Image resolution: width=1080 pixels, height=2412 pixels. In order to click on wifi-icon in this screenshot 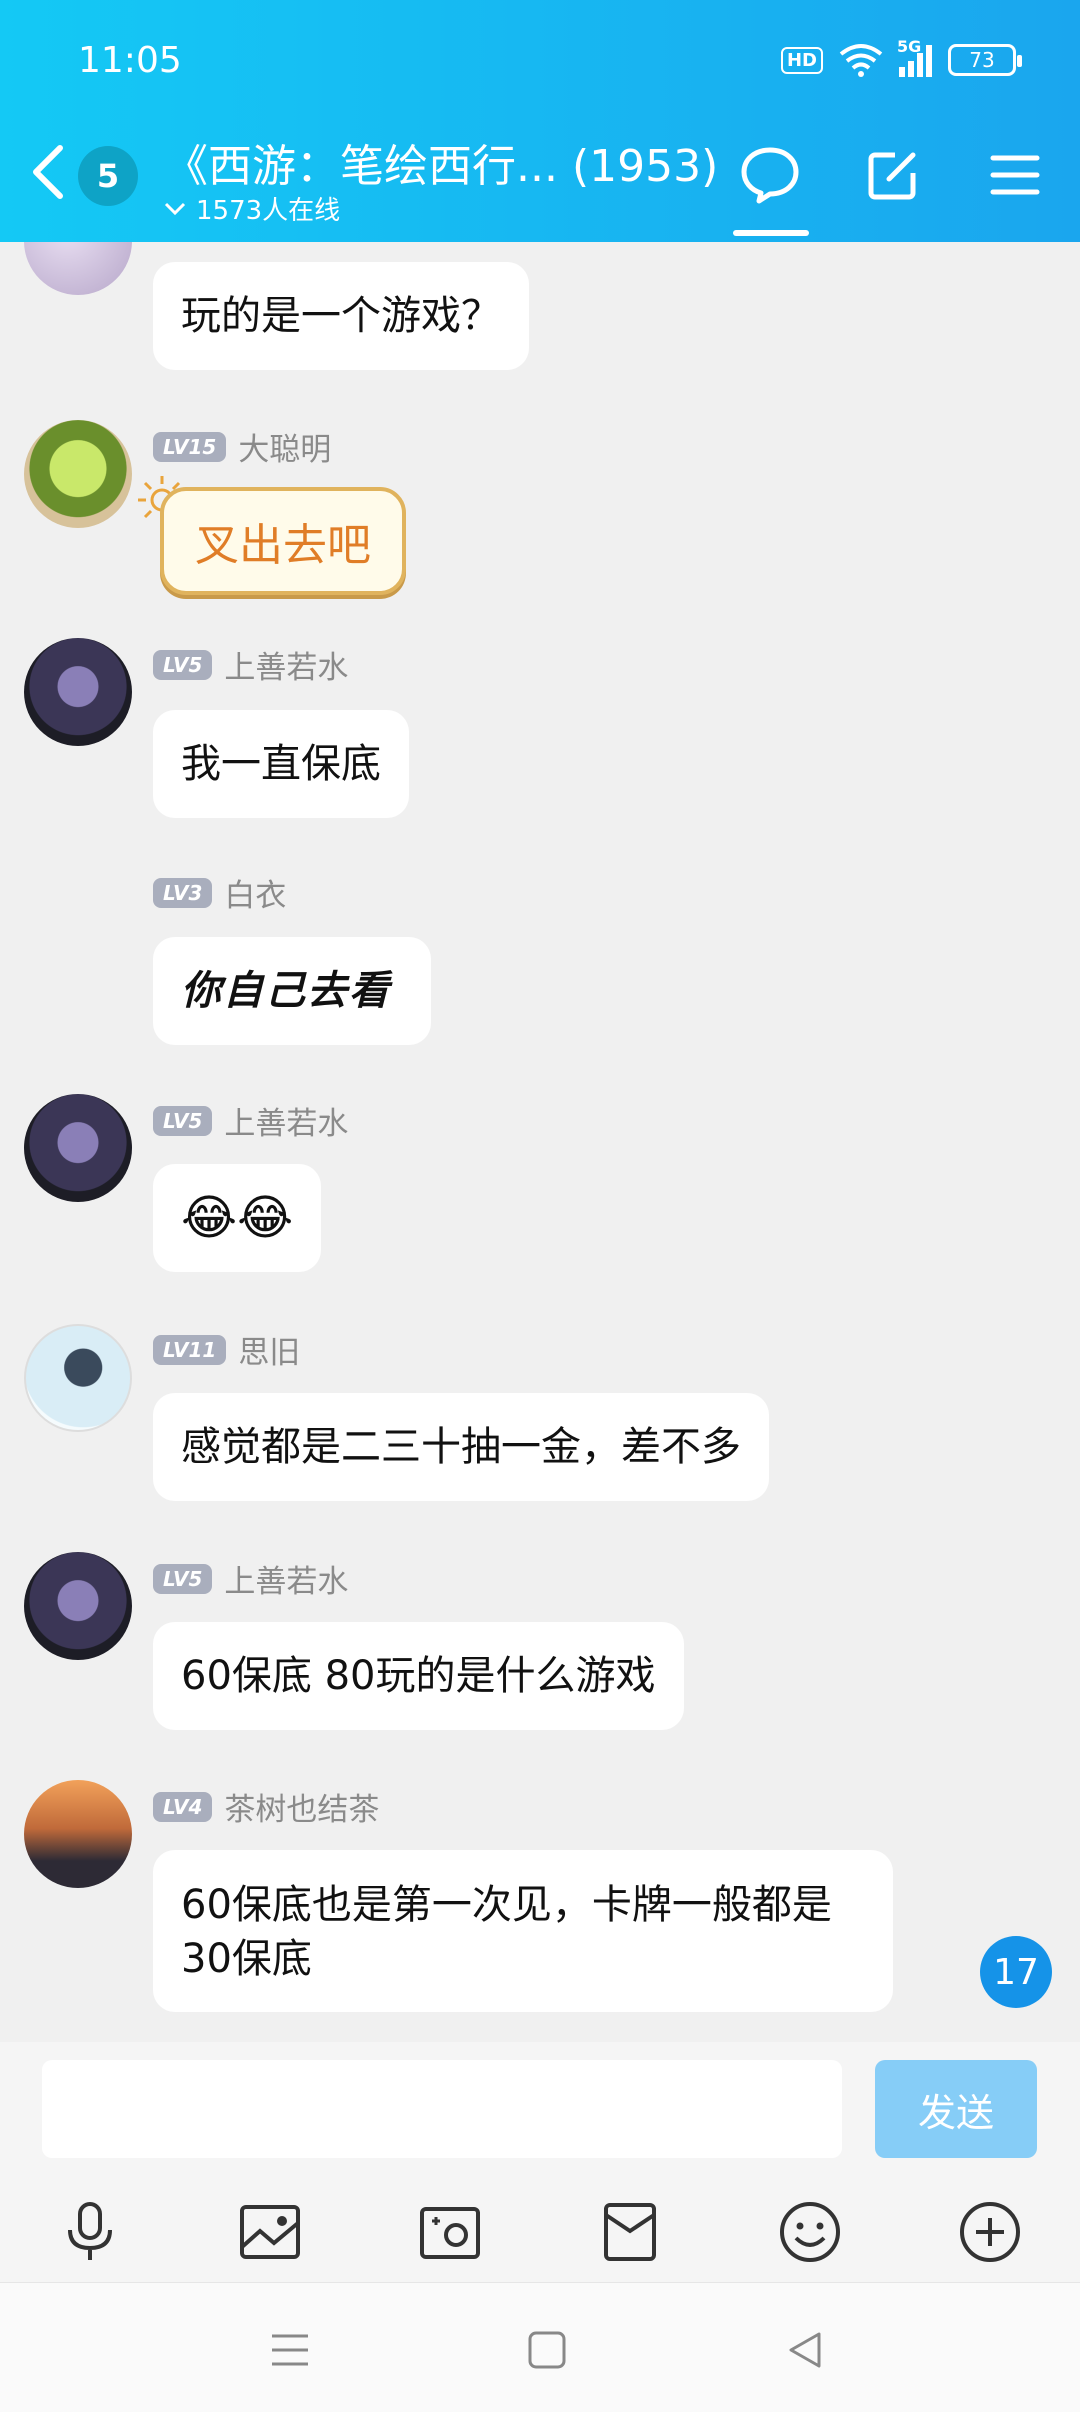, I will do `click(861, 60)`.